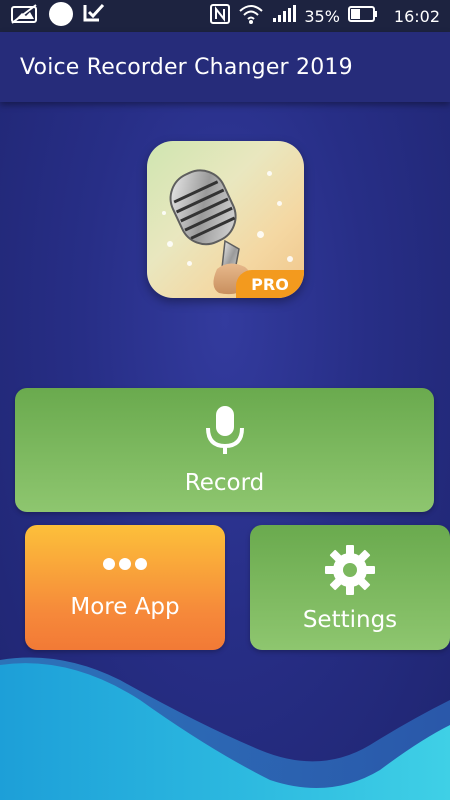  I want to click on pro-badge: PRO, so click(270, 284).